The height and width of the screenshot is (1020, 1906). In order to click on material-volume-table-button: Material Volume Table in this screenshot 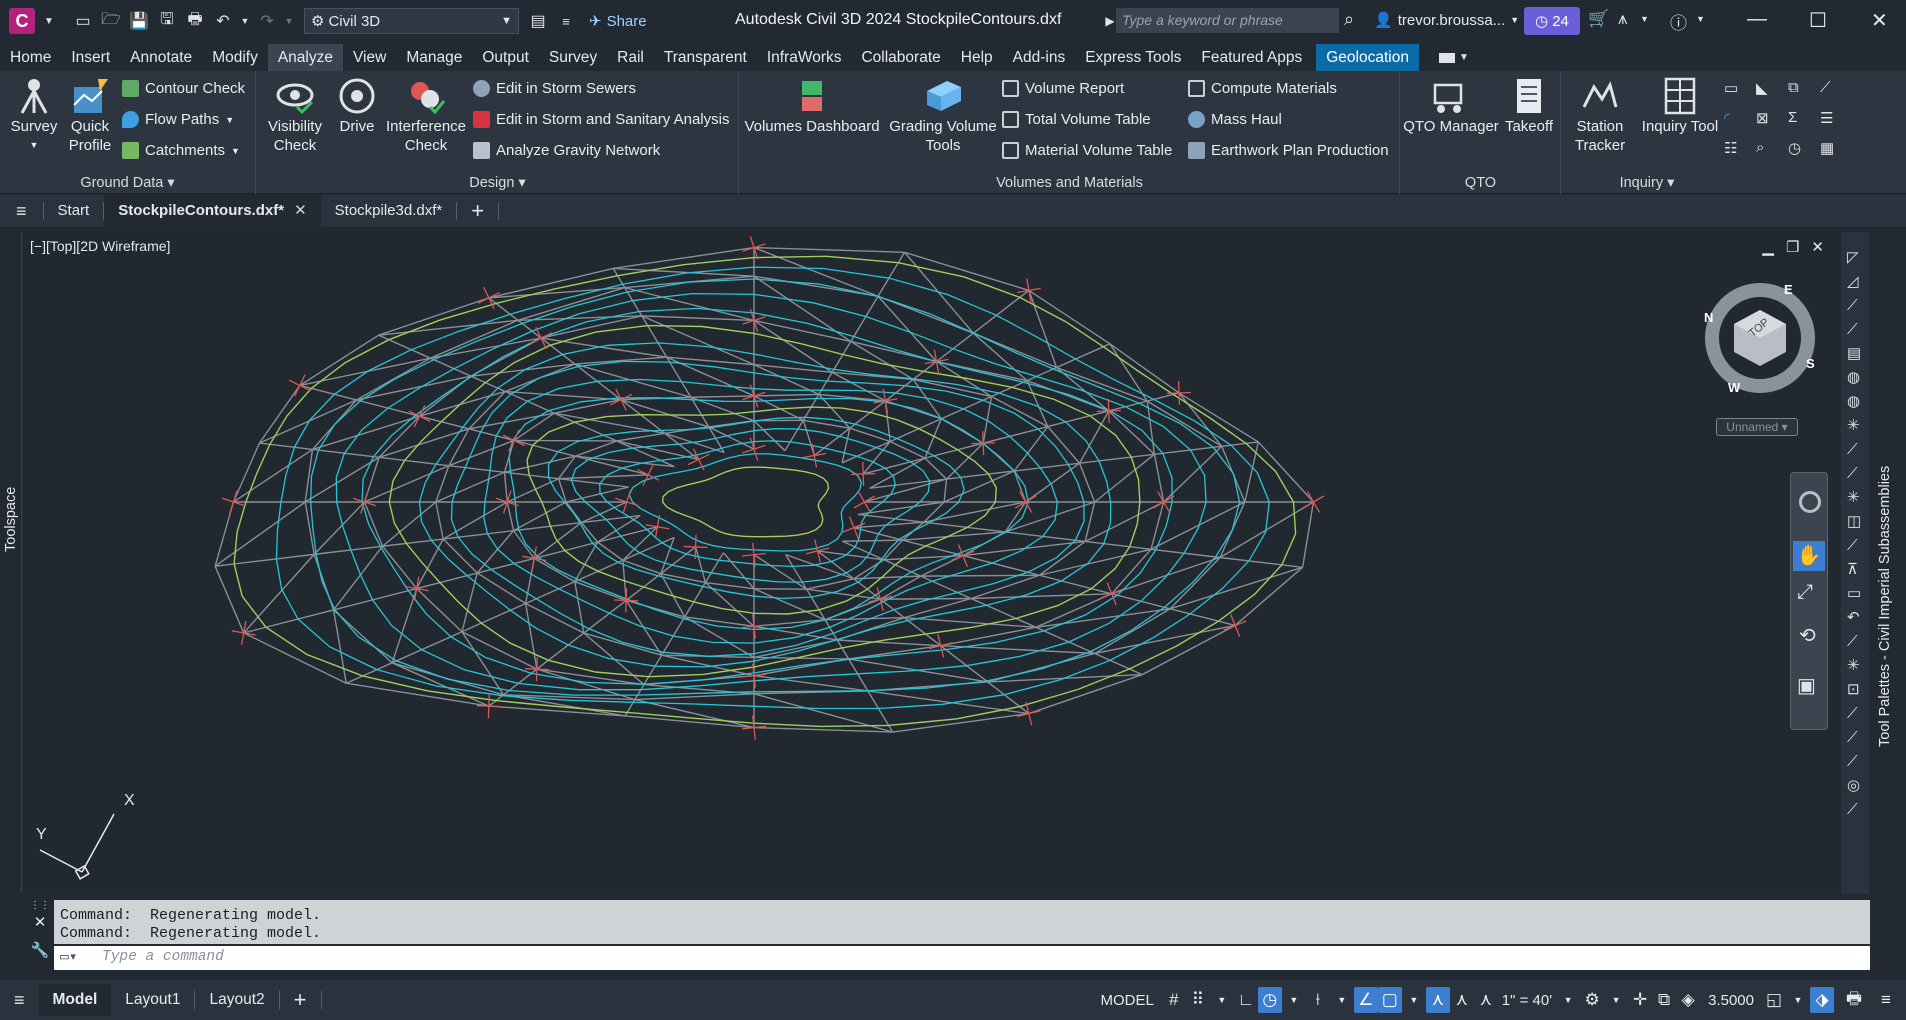, I will do `click(1087, 150)`.